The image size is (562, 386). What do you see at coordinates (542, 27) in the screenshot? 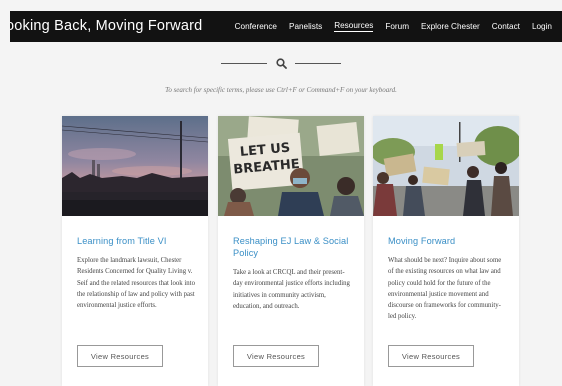
I see `nav-login: Login` at bounding box center [542, 27].